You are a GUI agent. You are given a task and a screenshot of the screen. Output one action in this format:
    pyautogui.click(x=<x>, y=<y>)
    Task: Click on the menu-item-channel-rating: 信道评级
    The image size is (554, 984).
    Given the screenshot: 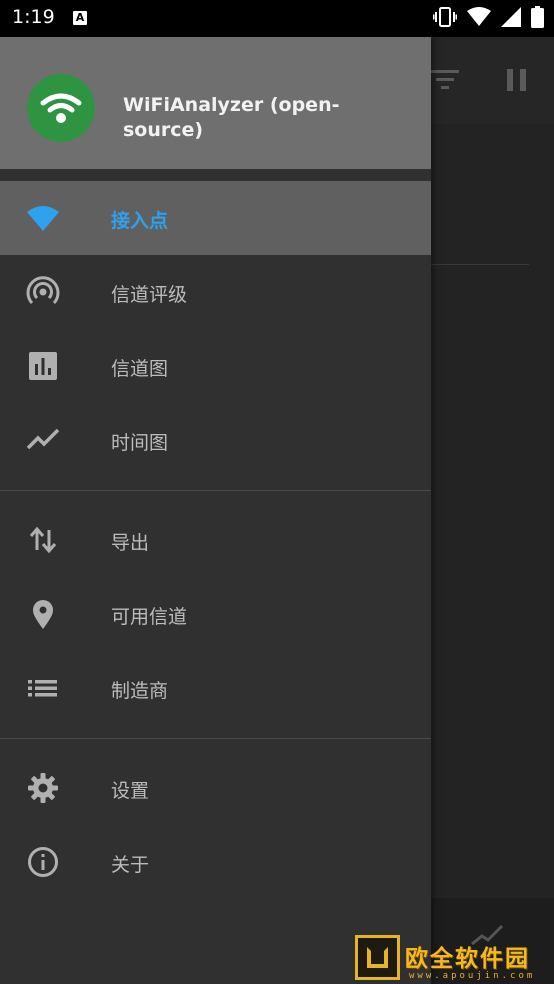 What is the action you would take?
    pyautogui.click(x=215, y=292)
    